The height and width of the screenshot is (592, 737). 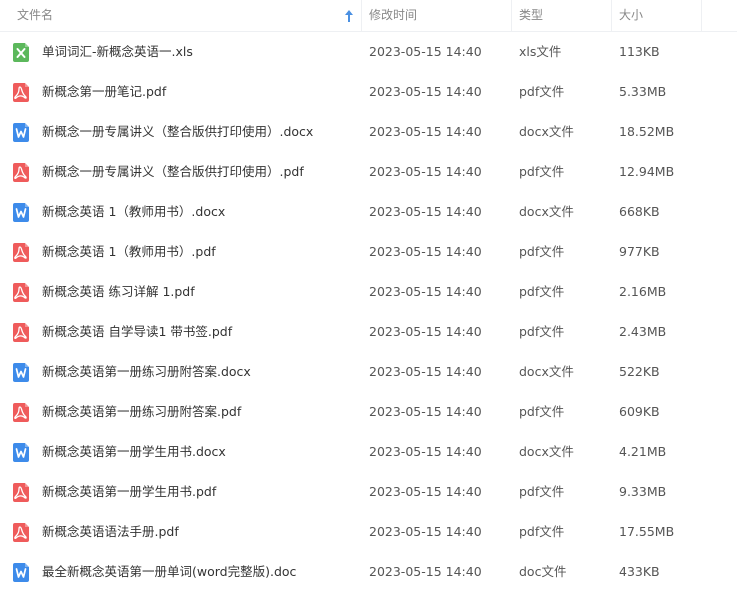 I want to click on file-size: 4.21MB, so click(x=643, y=451).